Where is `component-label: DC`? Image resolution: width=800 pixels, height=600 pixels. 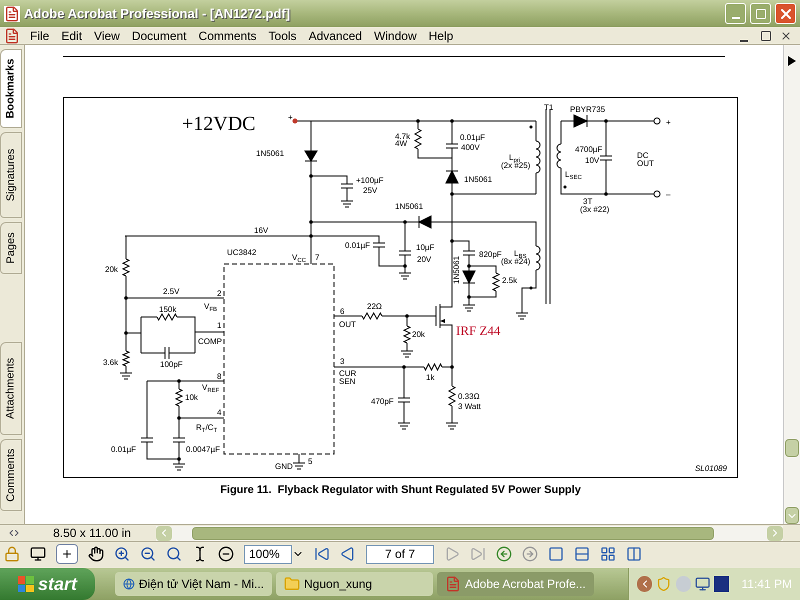 component-label: DC is located at coordinates (643, 156).